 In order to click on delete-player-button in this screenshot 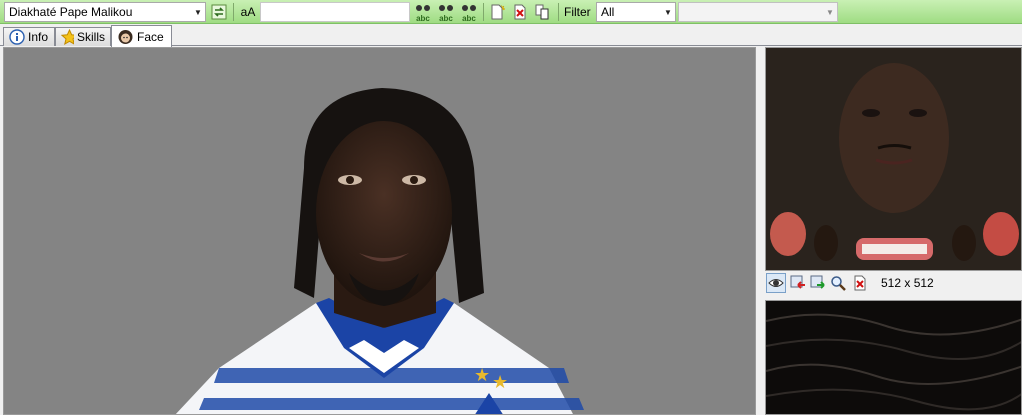, I will do `click(520, 12)`.